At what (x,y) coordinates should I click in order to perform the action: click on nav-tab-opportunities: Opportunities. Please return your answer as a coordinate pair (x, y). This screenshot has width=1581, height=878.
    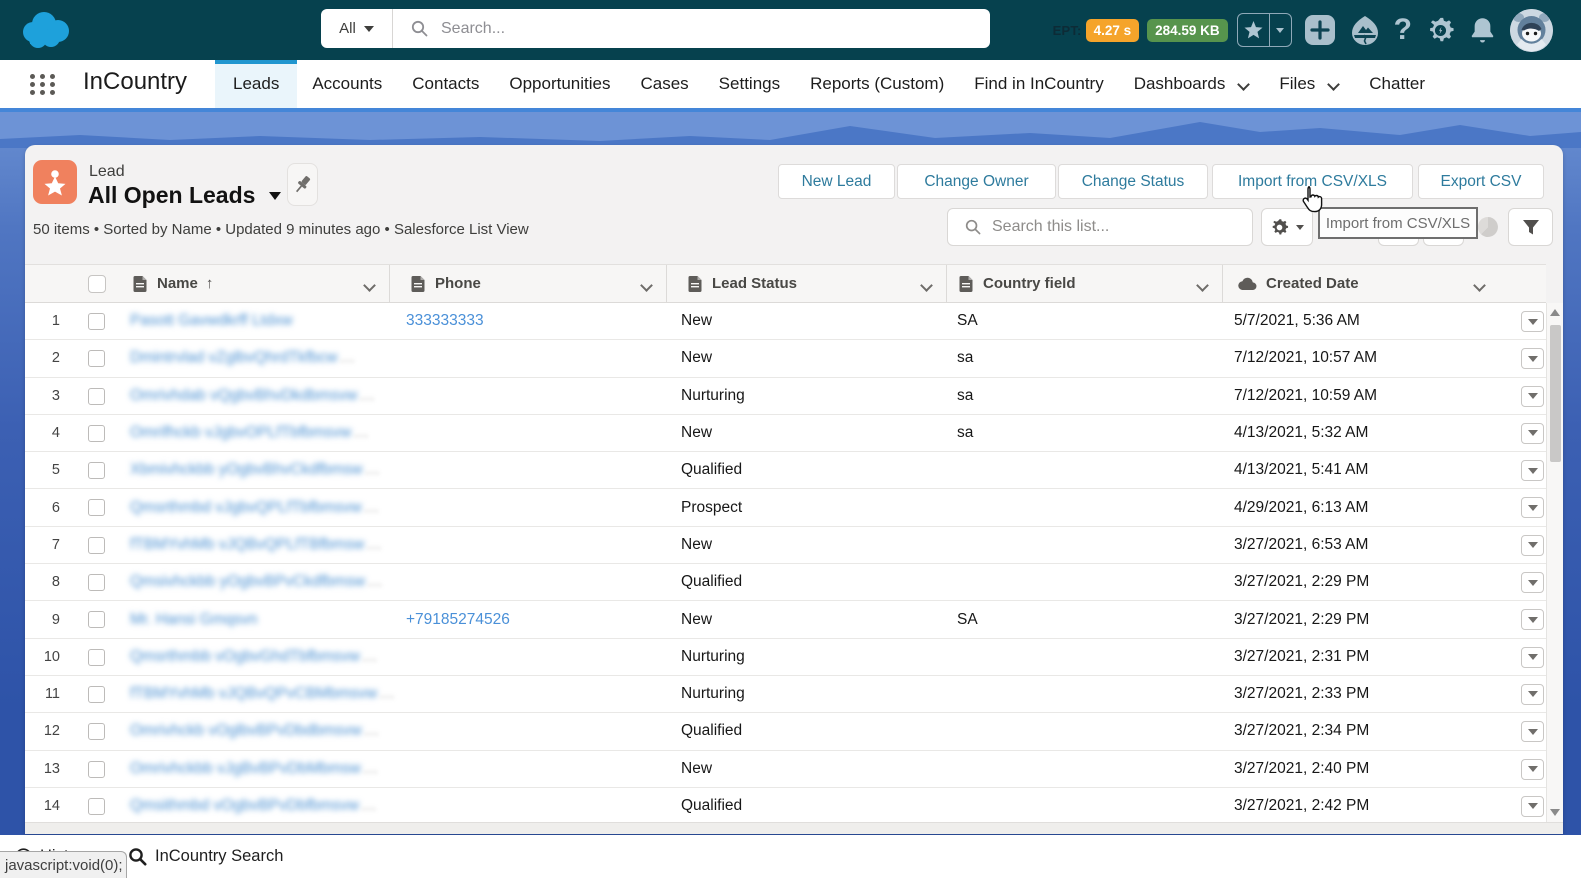
    Looking at the image, I should click on (559, 84).